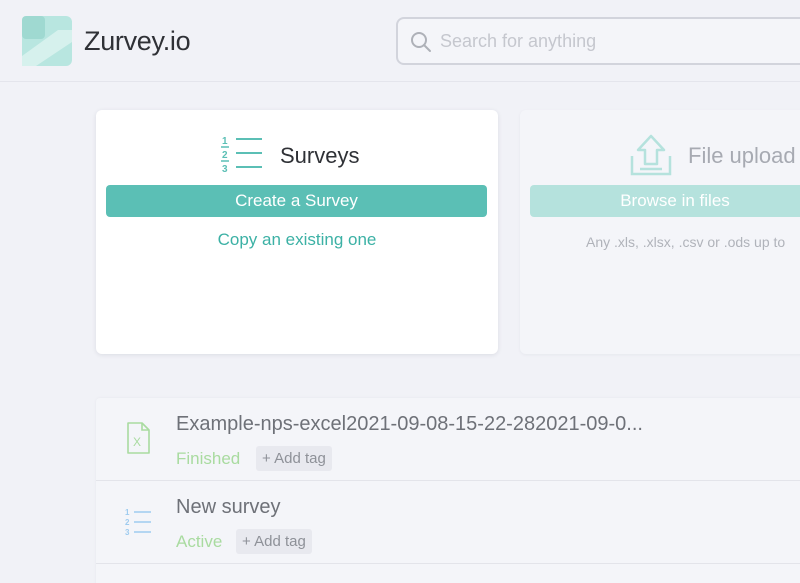 The width and height of the screenshot is (800, 583). What do you see at coordinates (742, 155) in the screenshot?
I see `file-upload-card-title: File upload` at bounding box center [742, 155].